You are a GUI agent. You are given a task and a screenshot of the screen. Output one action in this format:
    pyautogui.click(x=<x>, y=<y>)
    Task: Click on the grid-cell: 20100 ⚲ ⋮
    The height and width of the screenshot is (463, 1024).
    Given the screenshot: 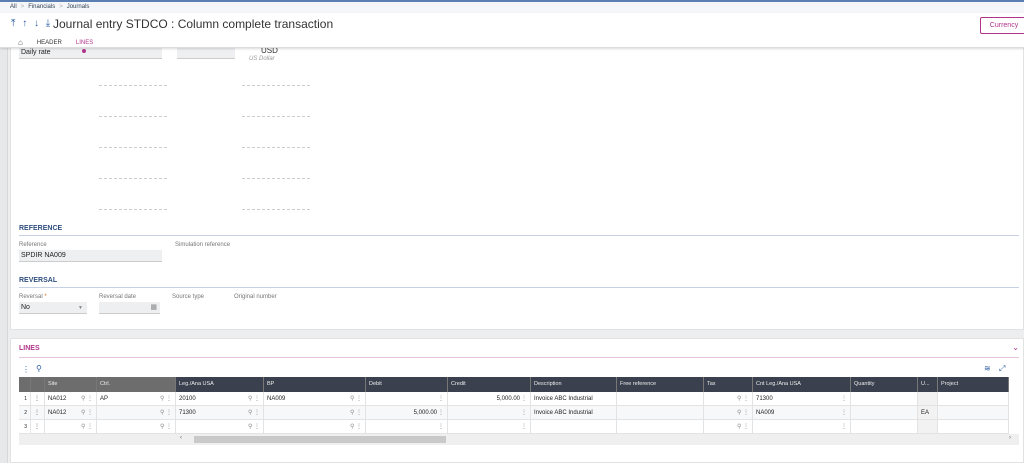 What is the action you would take?
    pyautogui.click(x=220, y=399)
    